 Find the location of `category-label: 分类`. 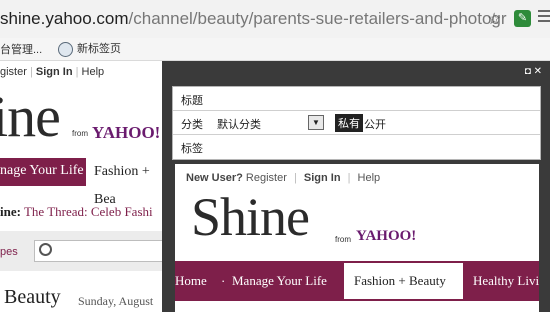

category-label: 分类 is located at coordinates (192, 125).